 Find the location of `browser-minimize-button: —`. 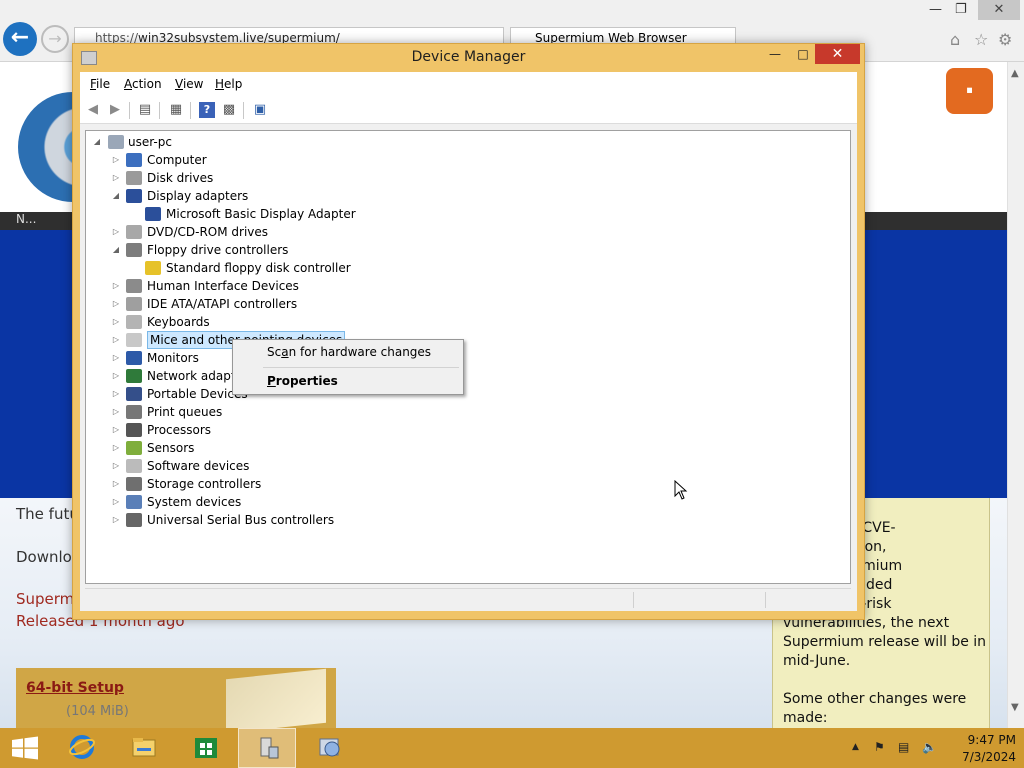

browser-minimize-button: — is located at coordinates (935, 9).